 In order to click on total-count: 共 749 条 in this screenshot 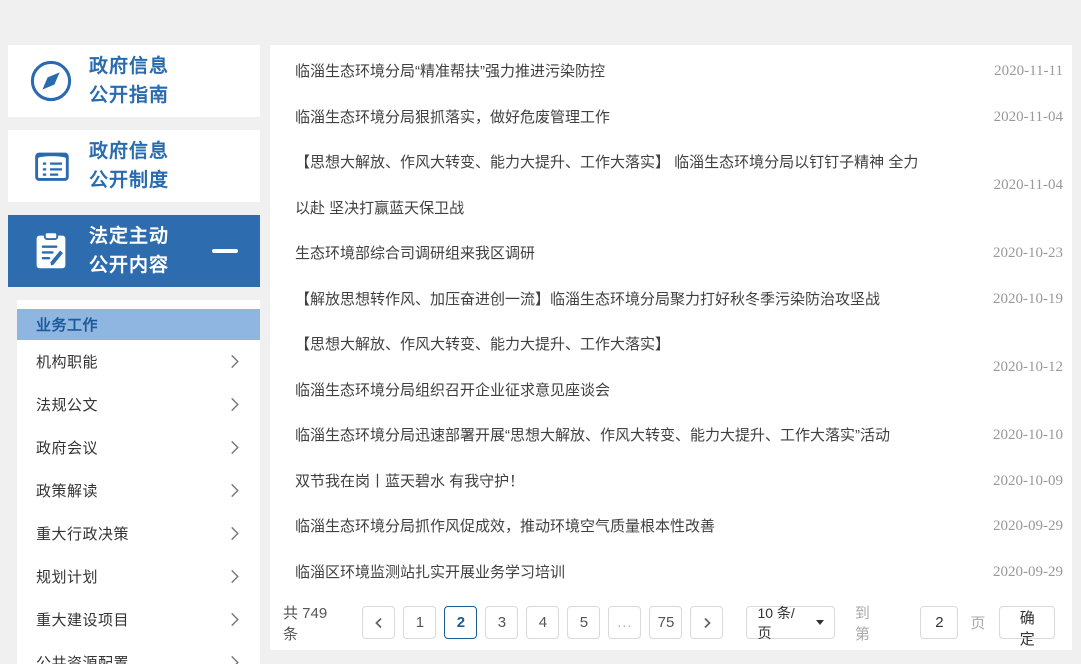, I will do `click(305, 623)`.